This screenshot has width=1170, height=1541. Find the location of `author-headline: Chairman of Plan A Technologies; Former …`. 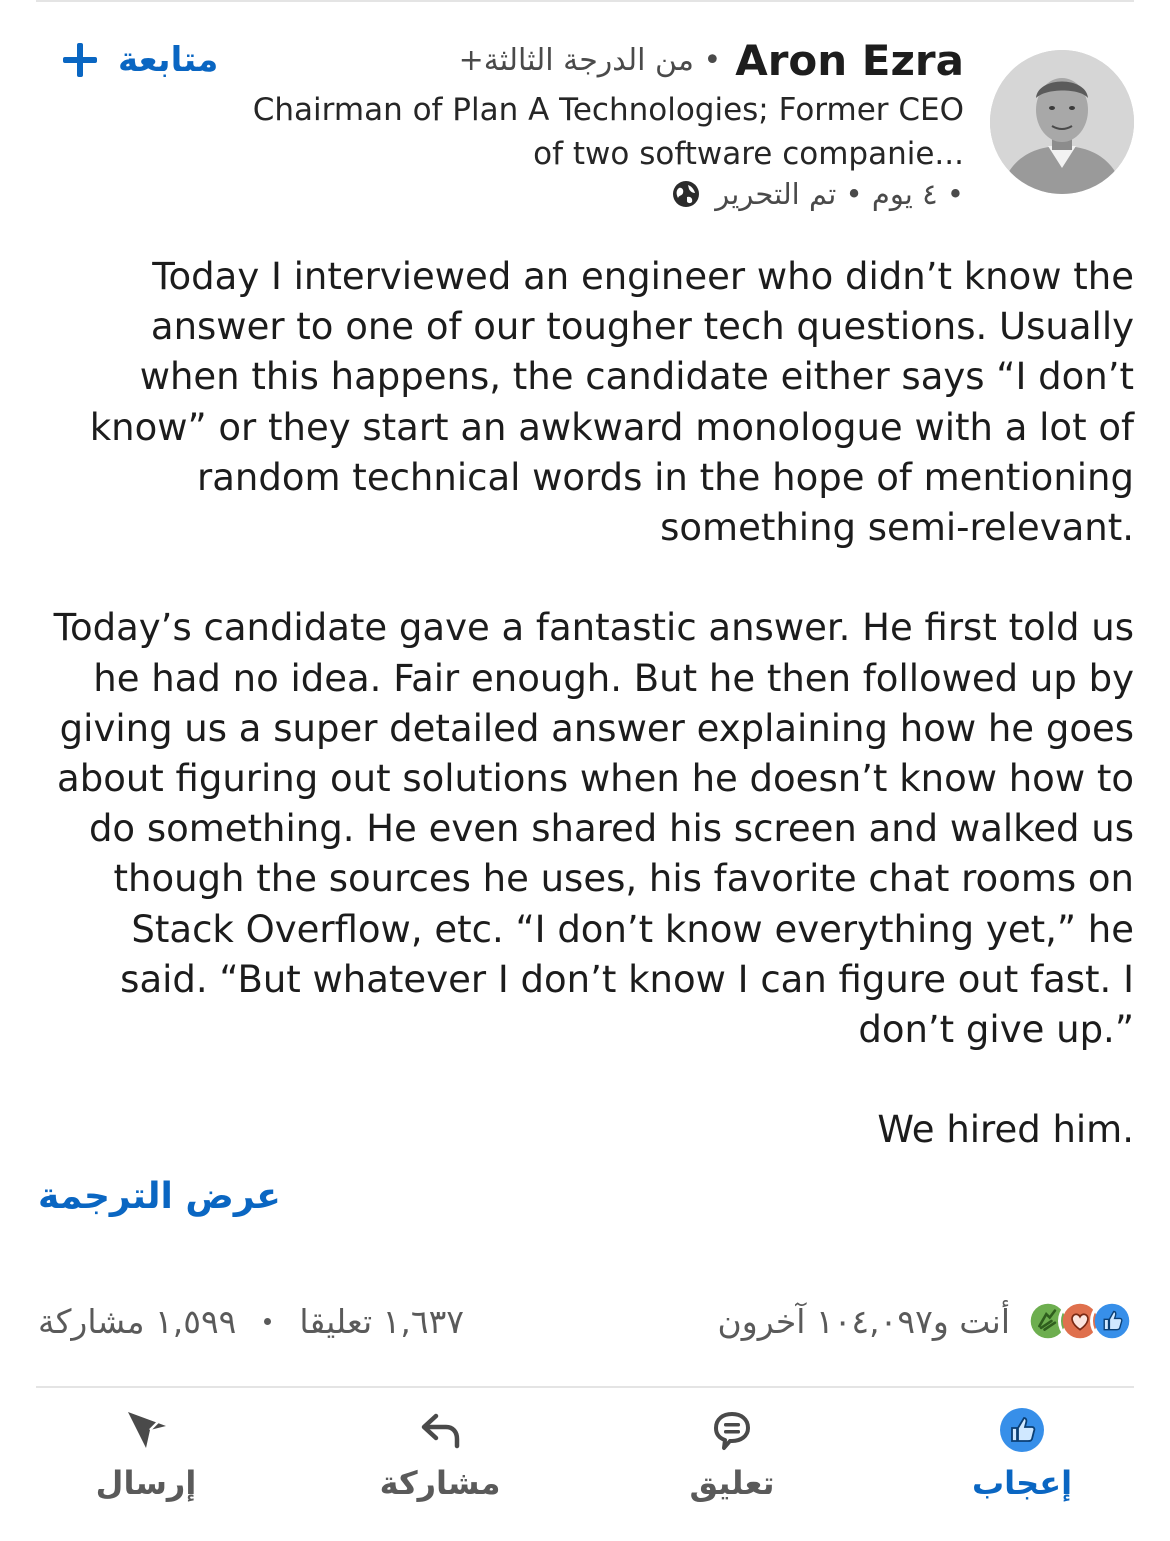

author-headline: Chairman of Plan A Technologies; Former … is located at coordinates (608, 132).